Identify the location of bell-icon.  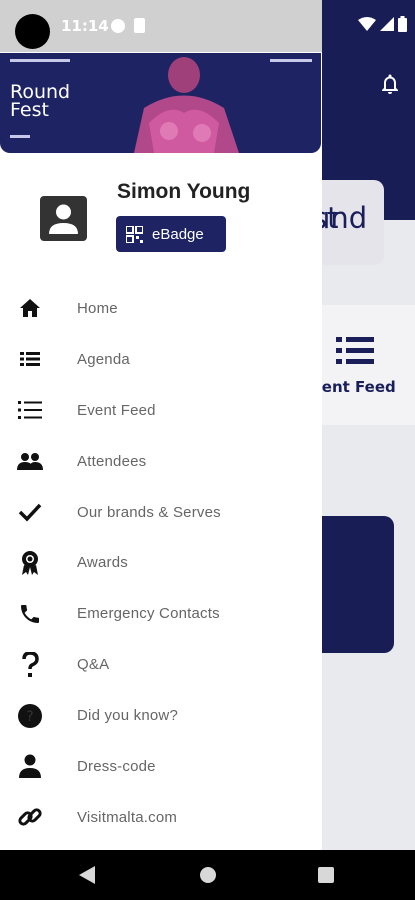
(390, 84).